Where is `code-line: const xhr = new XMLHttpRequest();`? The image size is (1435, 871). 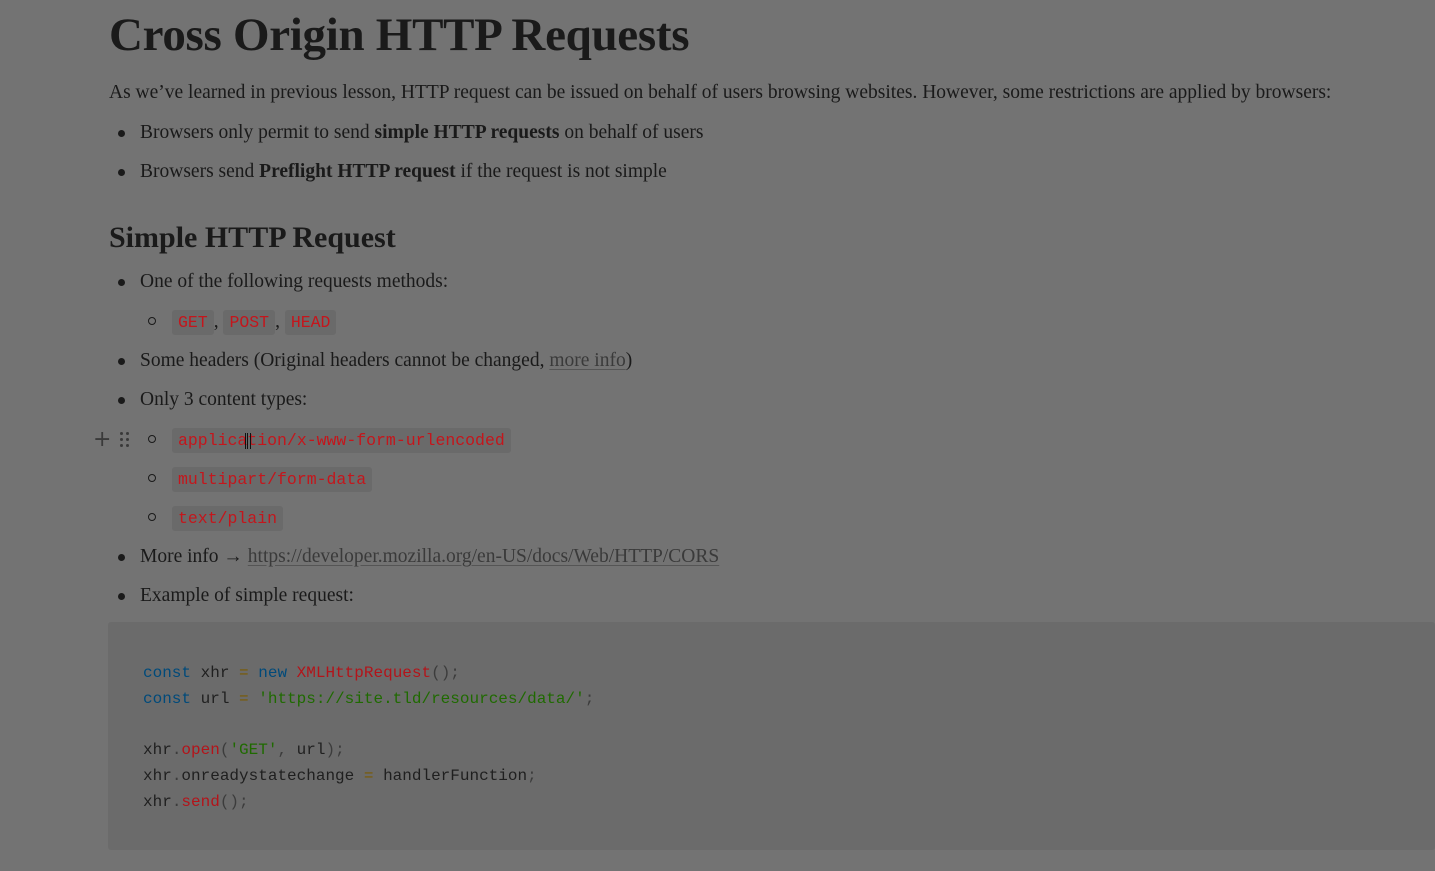
code-line: const xhr = new XMLHttpRequest(); is located at coordinates (301, 673).